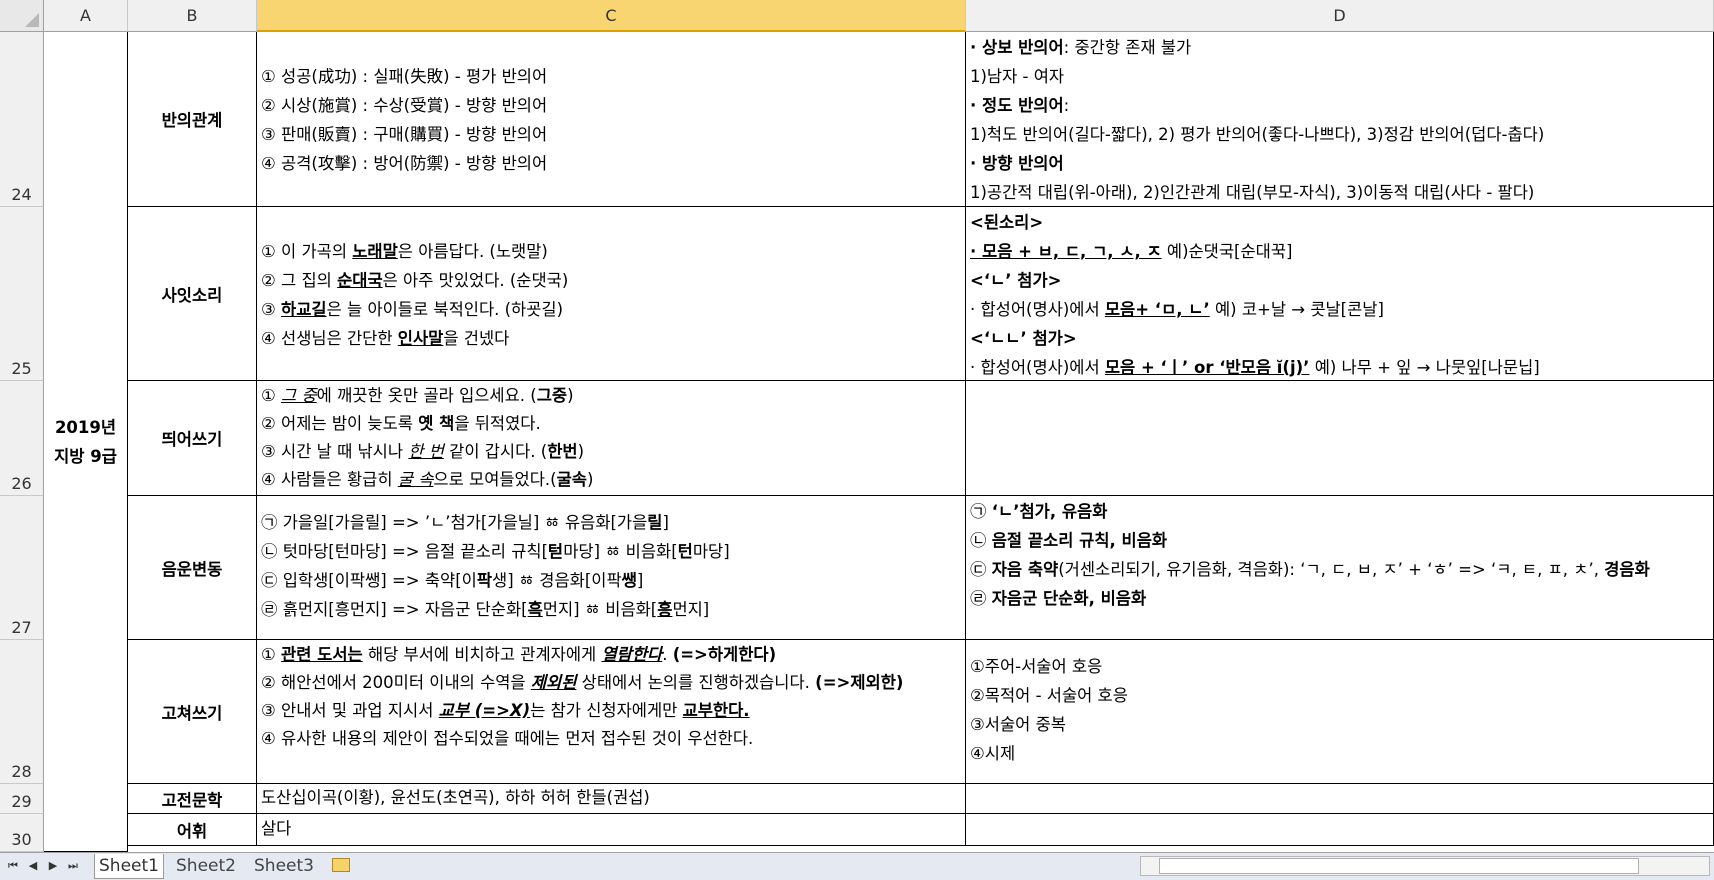 The width and height of the screenshot is (1714, 880). Describe the element at coordinates (284, 866) in the screenshot. I see `sheet-tab-sheet3: Sheet3` at that location.